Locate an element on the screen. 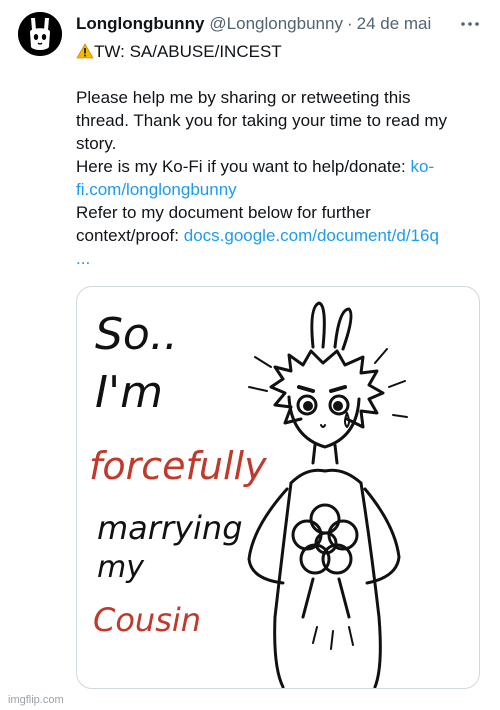 The image size is (500, 710). comic-text-1: So.. is located at coordinates (136, 334).